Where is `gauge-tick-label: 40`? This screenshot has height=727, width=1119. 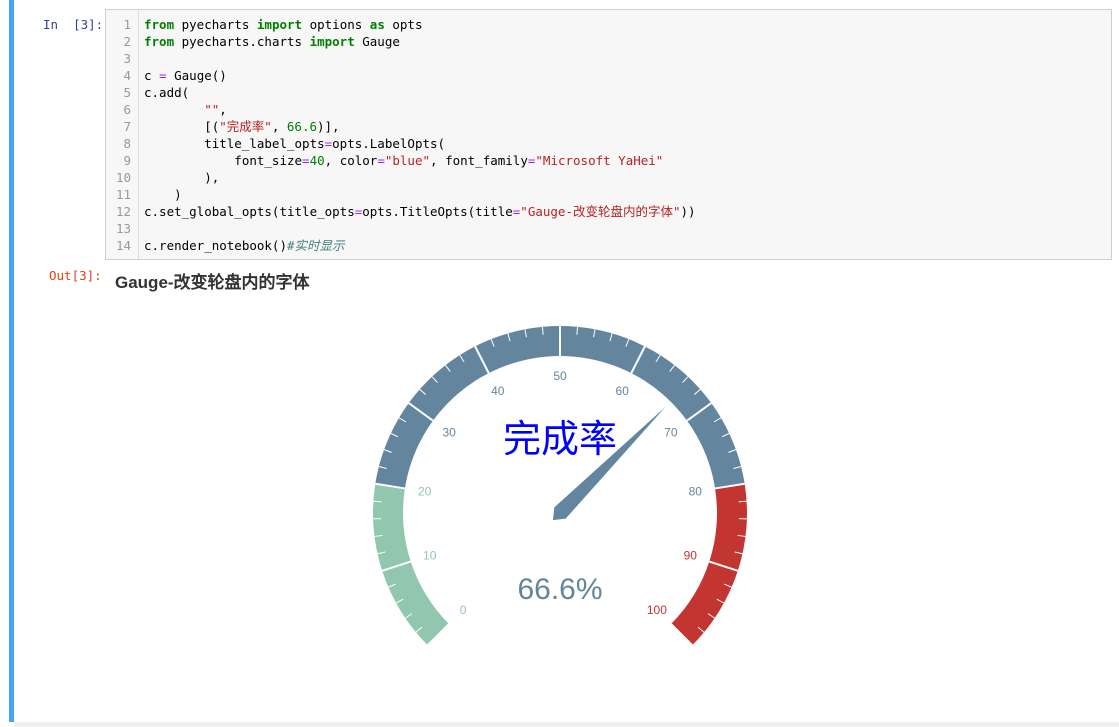
gauge-tick-label: 40 is located at coordinates (498, 391).